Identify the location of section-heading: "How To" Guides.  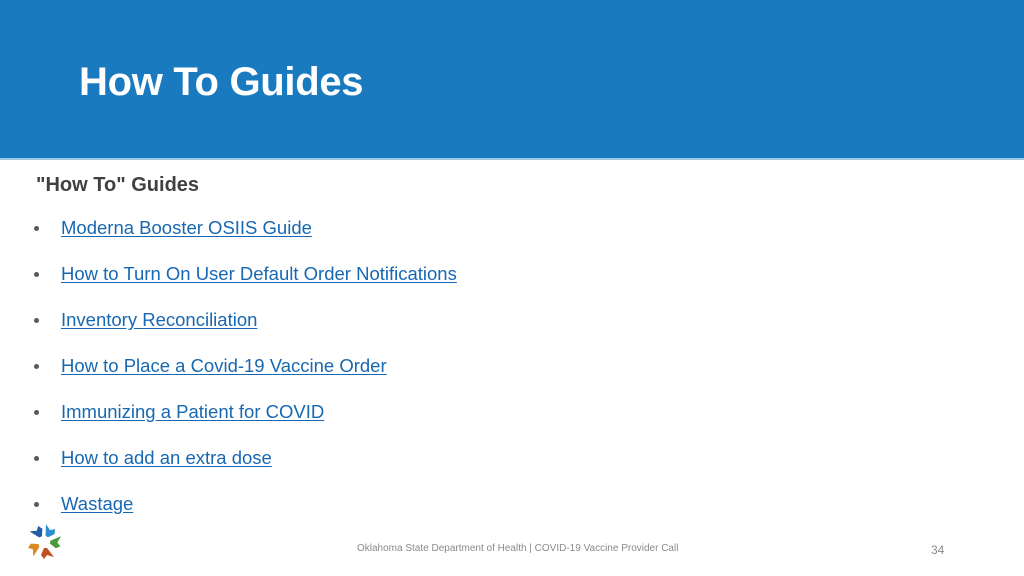
(118, 185).